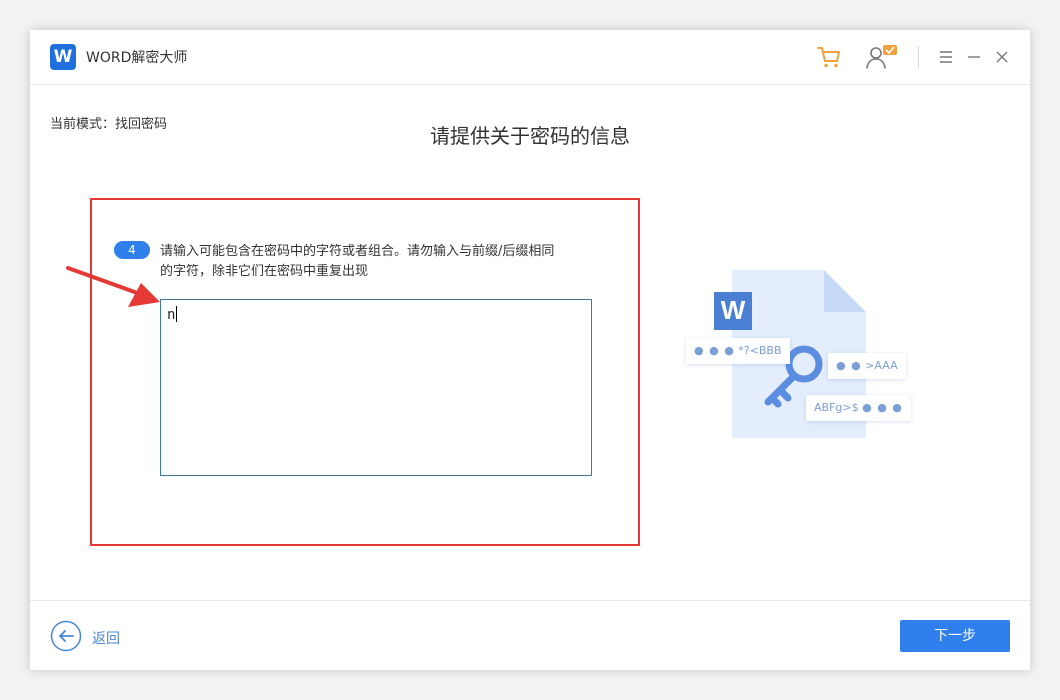 This screenshot has height=700, width=1060. Describe the element at coordinates (858, 408) in the screenshot. I see `sample-chip-3: ABFg>$ ● ● ●` at that location.